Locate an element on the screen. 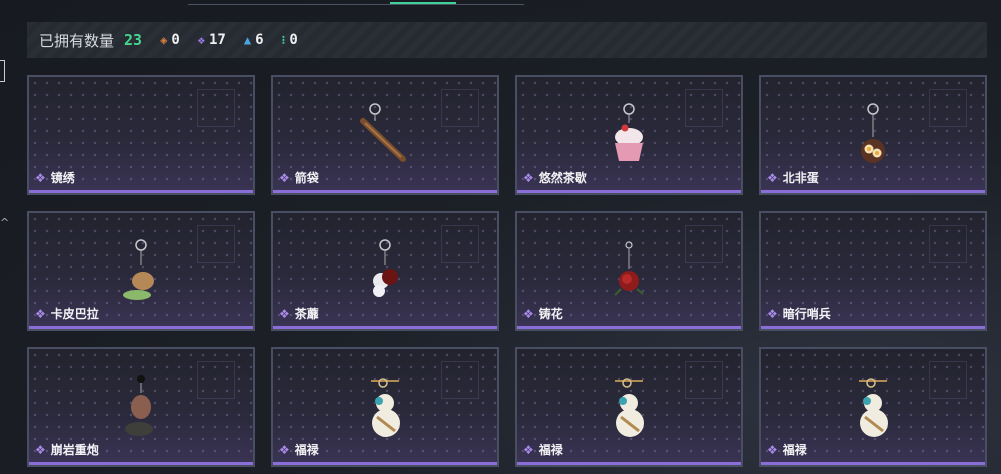 This screenshot has height=474, width=1001. quiver-charm-icon is located at coordinates (383, 132).